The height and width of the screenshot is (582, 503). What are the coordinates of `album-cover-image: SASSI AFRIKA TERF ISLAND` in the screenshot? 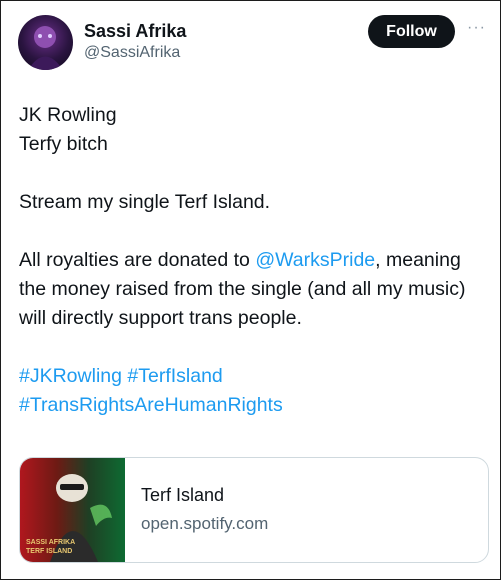 It's located at (72, 510).